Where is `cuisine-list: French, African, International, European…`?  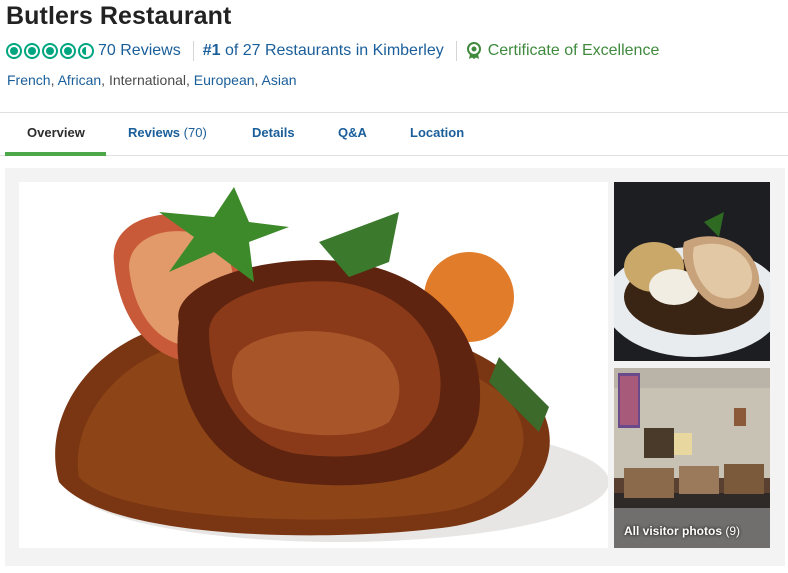
cuisine-list: French, African, International, European… is located at coordinates (152, 80).